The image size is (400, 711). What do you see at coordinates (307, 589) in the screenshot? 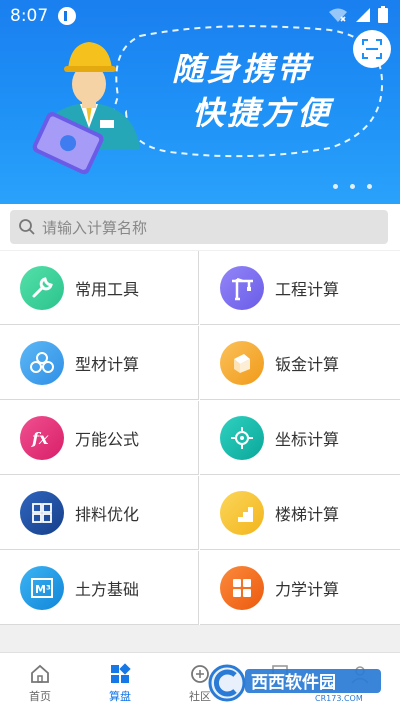
I see `tool-label: 力学计算` at bounding box center [307, 589].